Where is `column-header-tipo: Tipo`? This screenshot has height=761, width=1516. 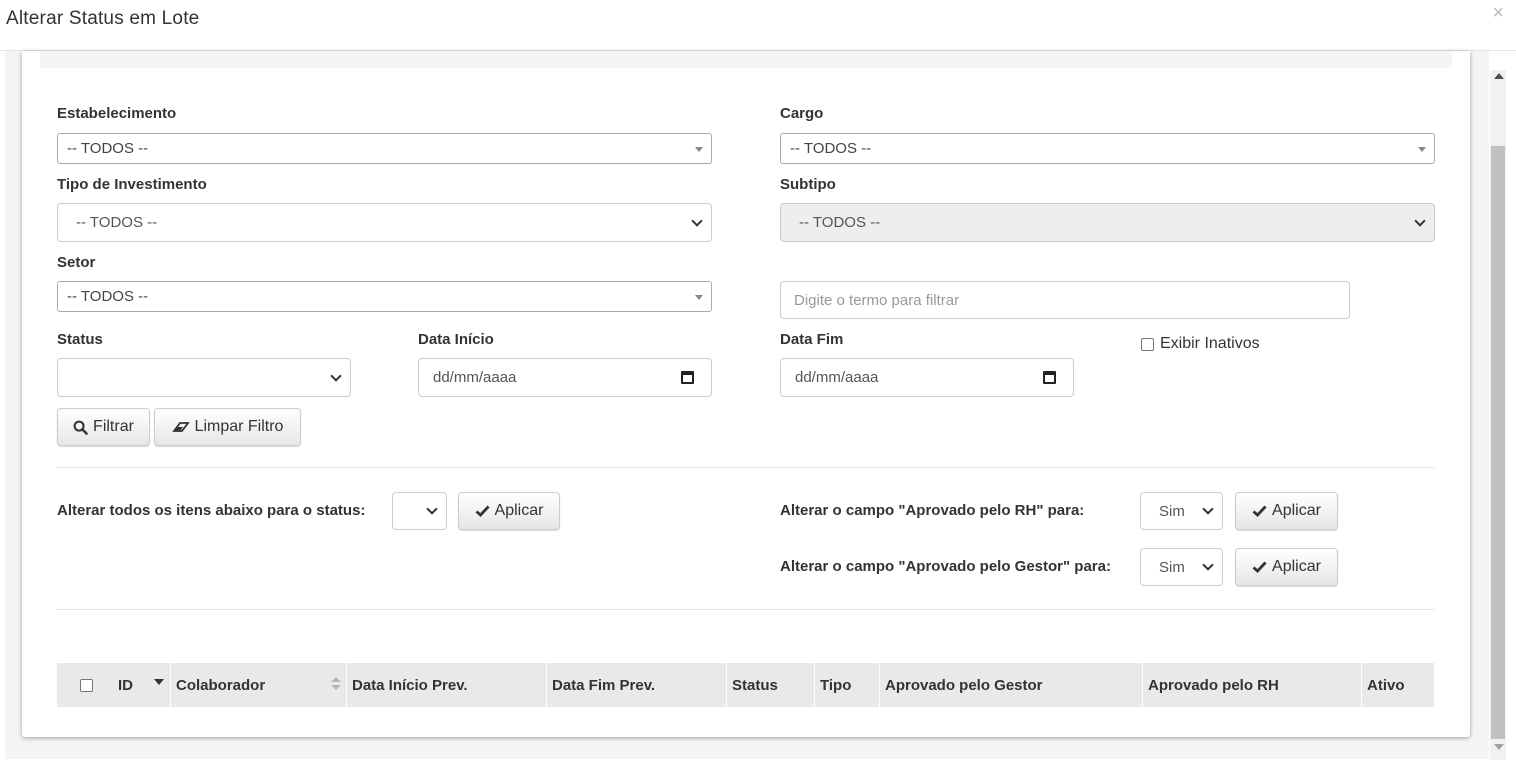
column-header-tipo: Tipo is located at coordinates (849, 685).